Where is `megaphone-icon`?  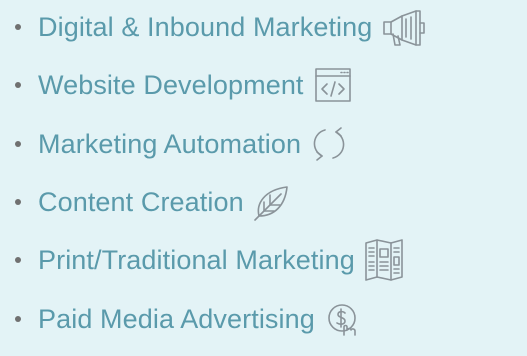 megaphone-icon is located at coordinates (405, 27).